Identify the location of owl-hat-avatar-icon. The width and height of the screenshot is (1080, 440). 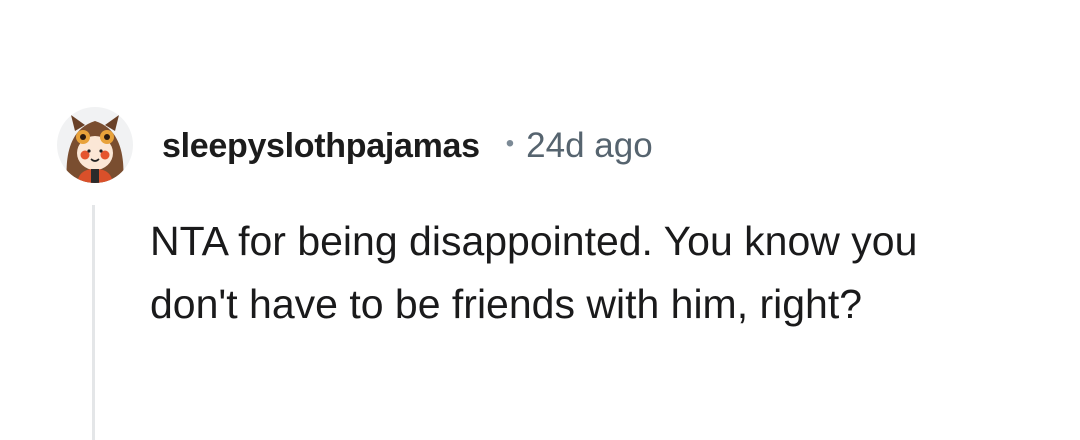
(95, 149).